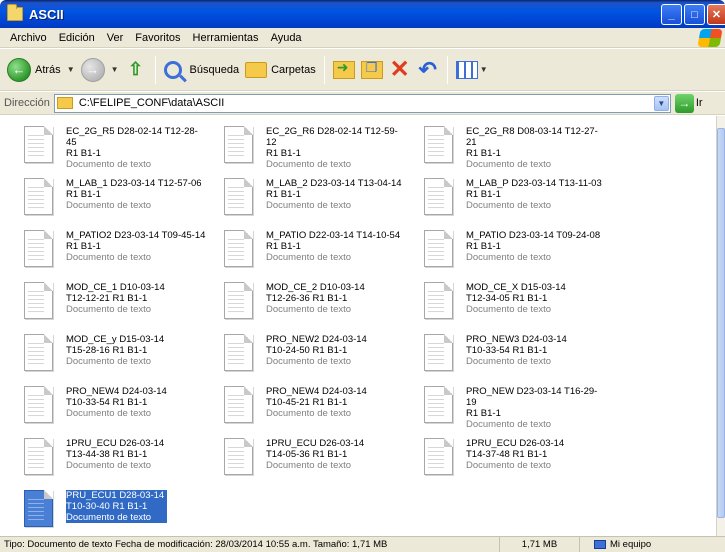 The image size is (725, 552). What do you see at coordinates (256, 69) in the screenshot?
I see `folders-icon` at bounding box center [256, 69].